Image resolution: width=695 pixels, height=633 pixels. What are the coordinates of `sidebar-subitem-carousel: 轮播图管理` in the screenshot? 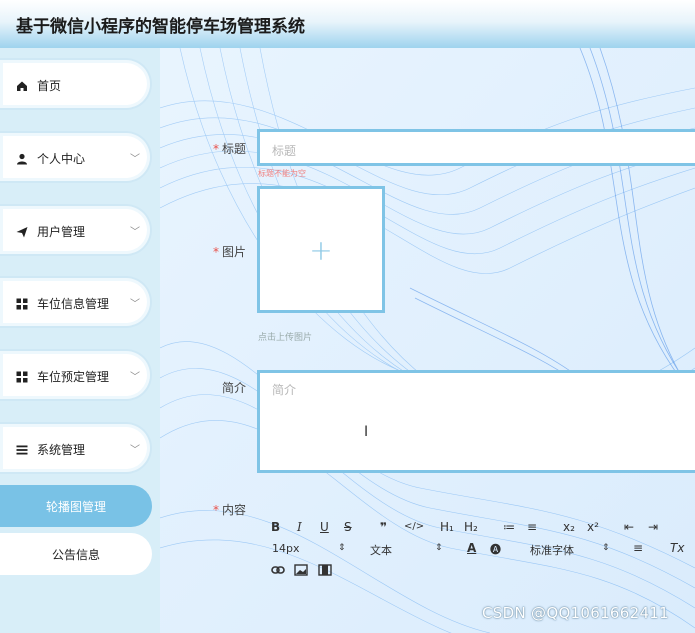 It's located at (76, 506).